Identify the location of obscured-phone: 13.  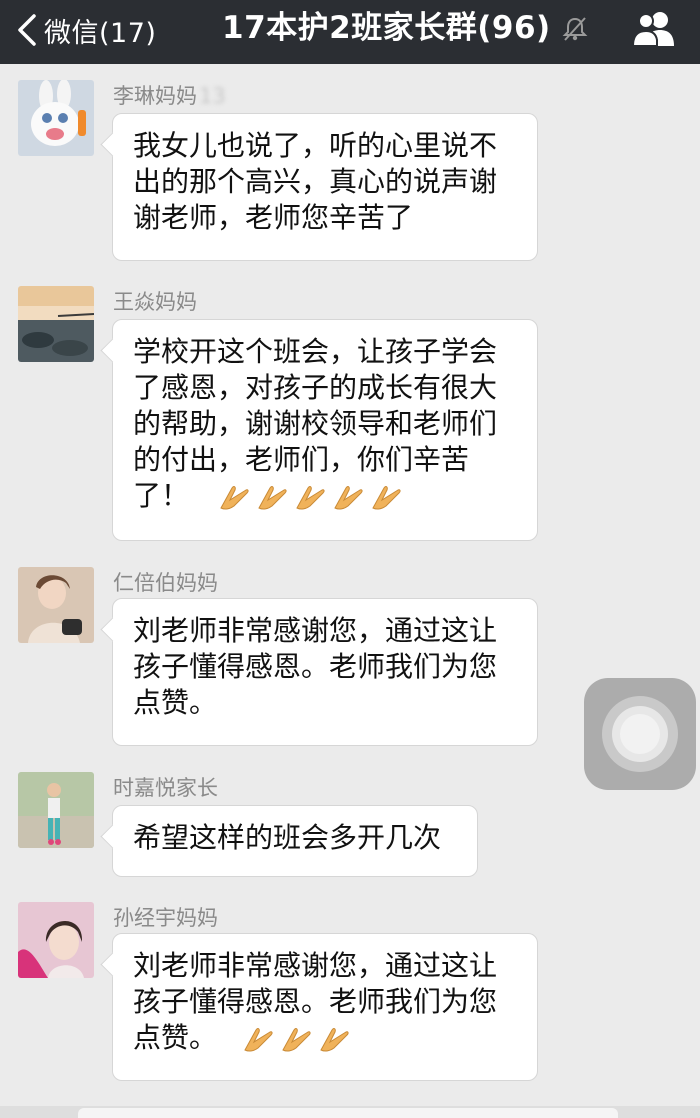
(212, 96).